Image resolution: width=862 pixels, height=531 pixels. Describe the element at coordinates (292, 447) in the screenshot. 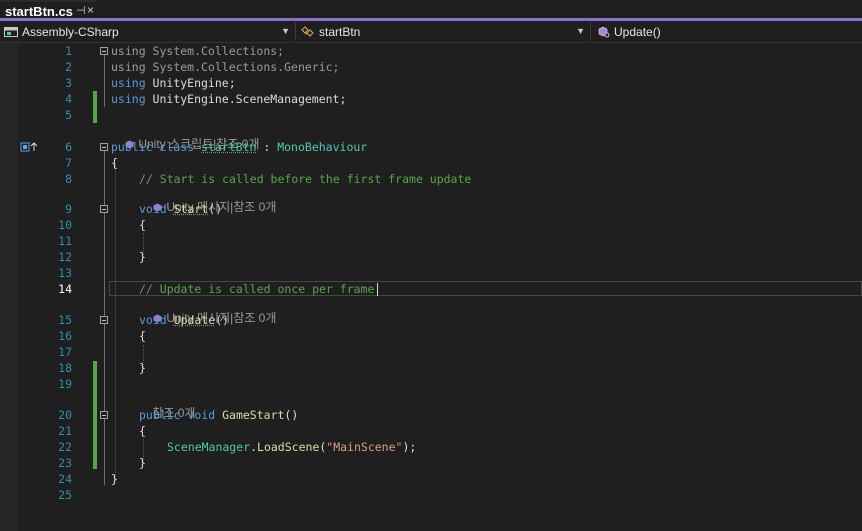

I see `code-text: SceneManager.LoadScene("MainScene");` at that location.